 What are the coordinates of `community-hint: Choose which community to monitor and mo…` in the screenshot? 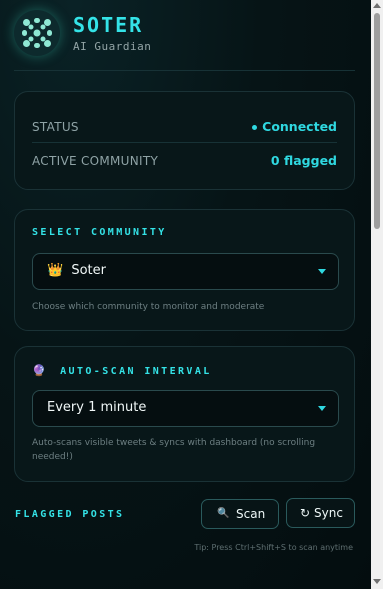 It's located at (148, 307).